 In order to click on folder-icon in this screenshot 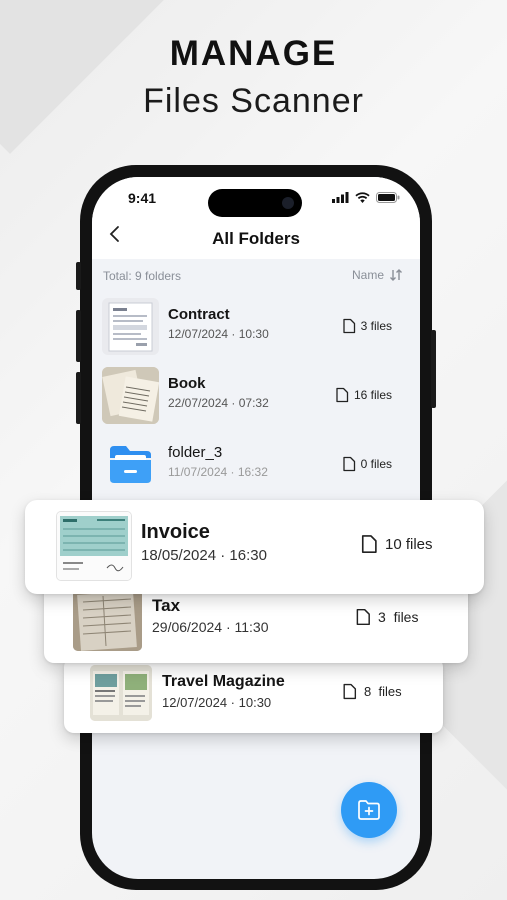, I will do `click(130, 464)`.